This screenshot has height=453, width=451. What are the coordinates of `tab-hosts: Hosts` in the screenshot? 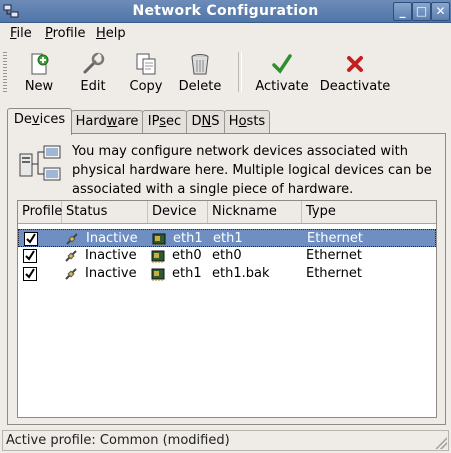 It's located at (247, 121).